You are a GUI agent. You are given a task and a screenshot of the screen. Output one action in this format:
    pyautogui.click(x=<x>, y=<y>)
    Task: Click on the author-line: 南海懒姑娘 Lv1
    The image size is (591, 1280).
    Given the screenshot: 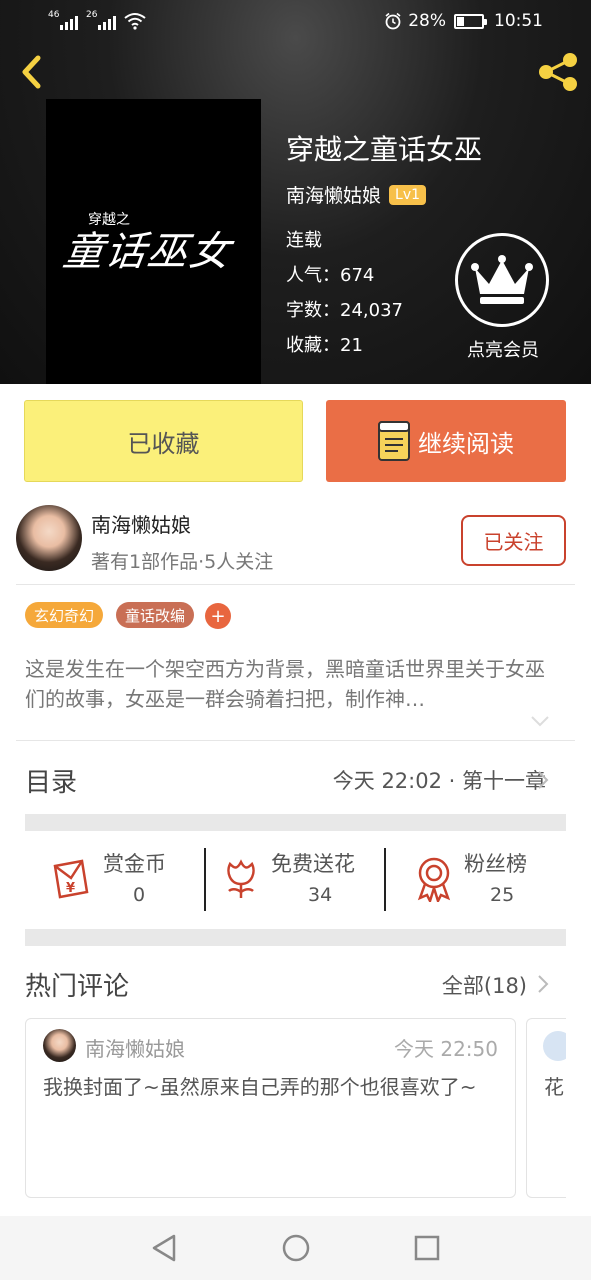 What is the action you would take?
    pyautogui.click(x=356, y=194)
    